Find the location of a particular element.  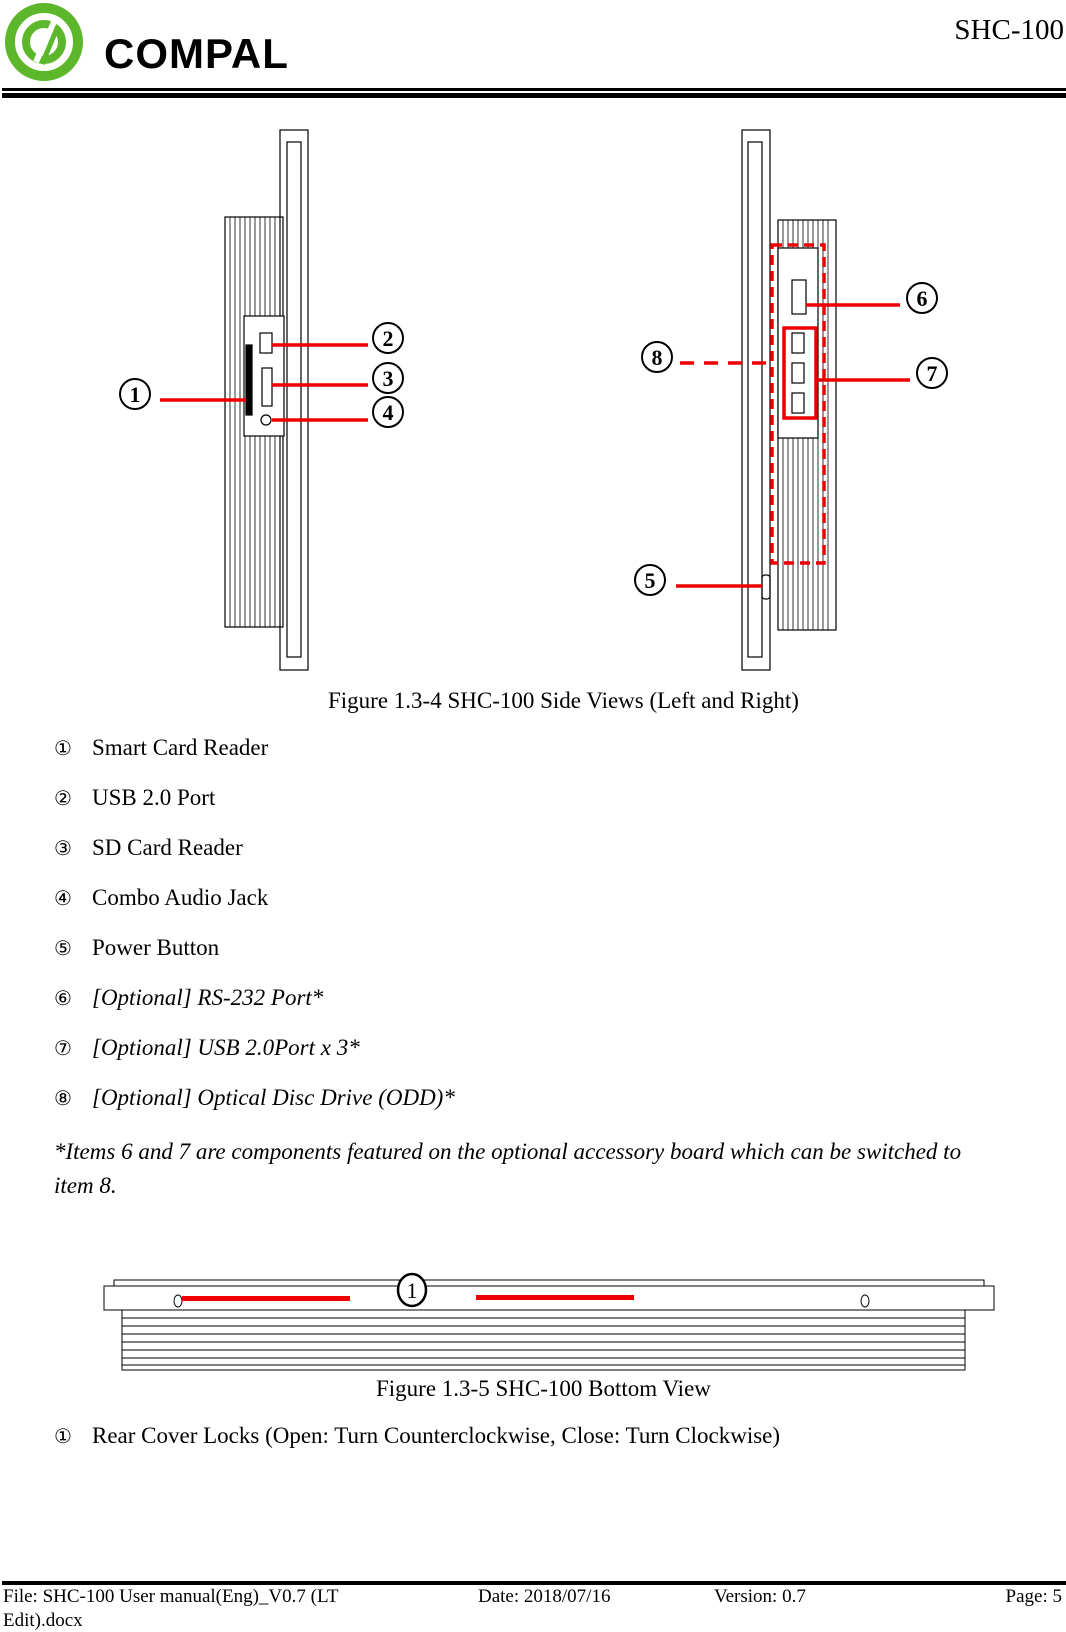

callout-8: 8 is located at coordinates (657, 357).